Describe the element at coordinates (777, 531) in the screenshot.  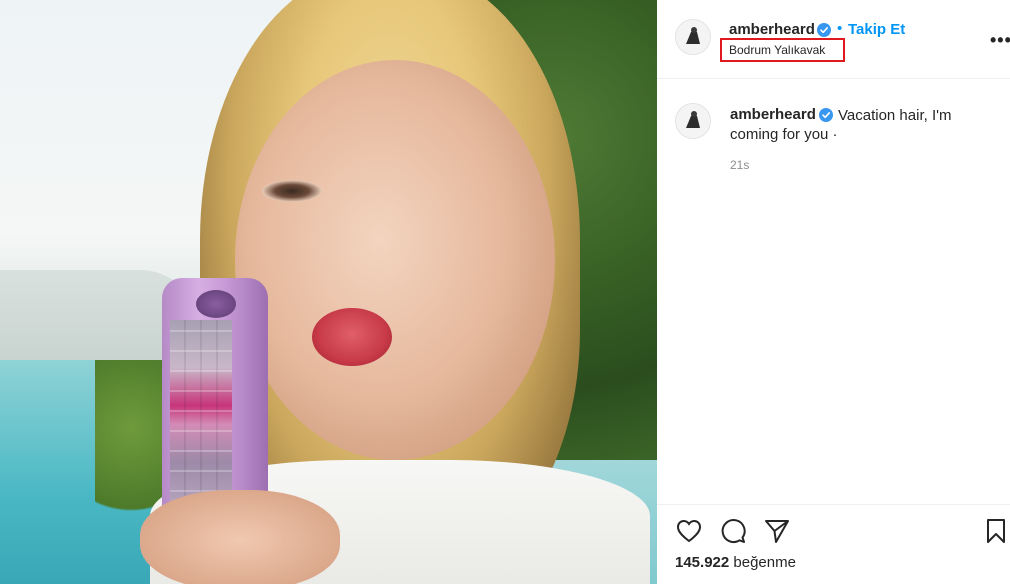
I see `paper-plane-icon` at that location.